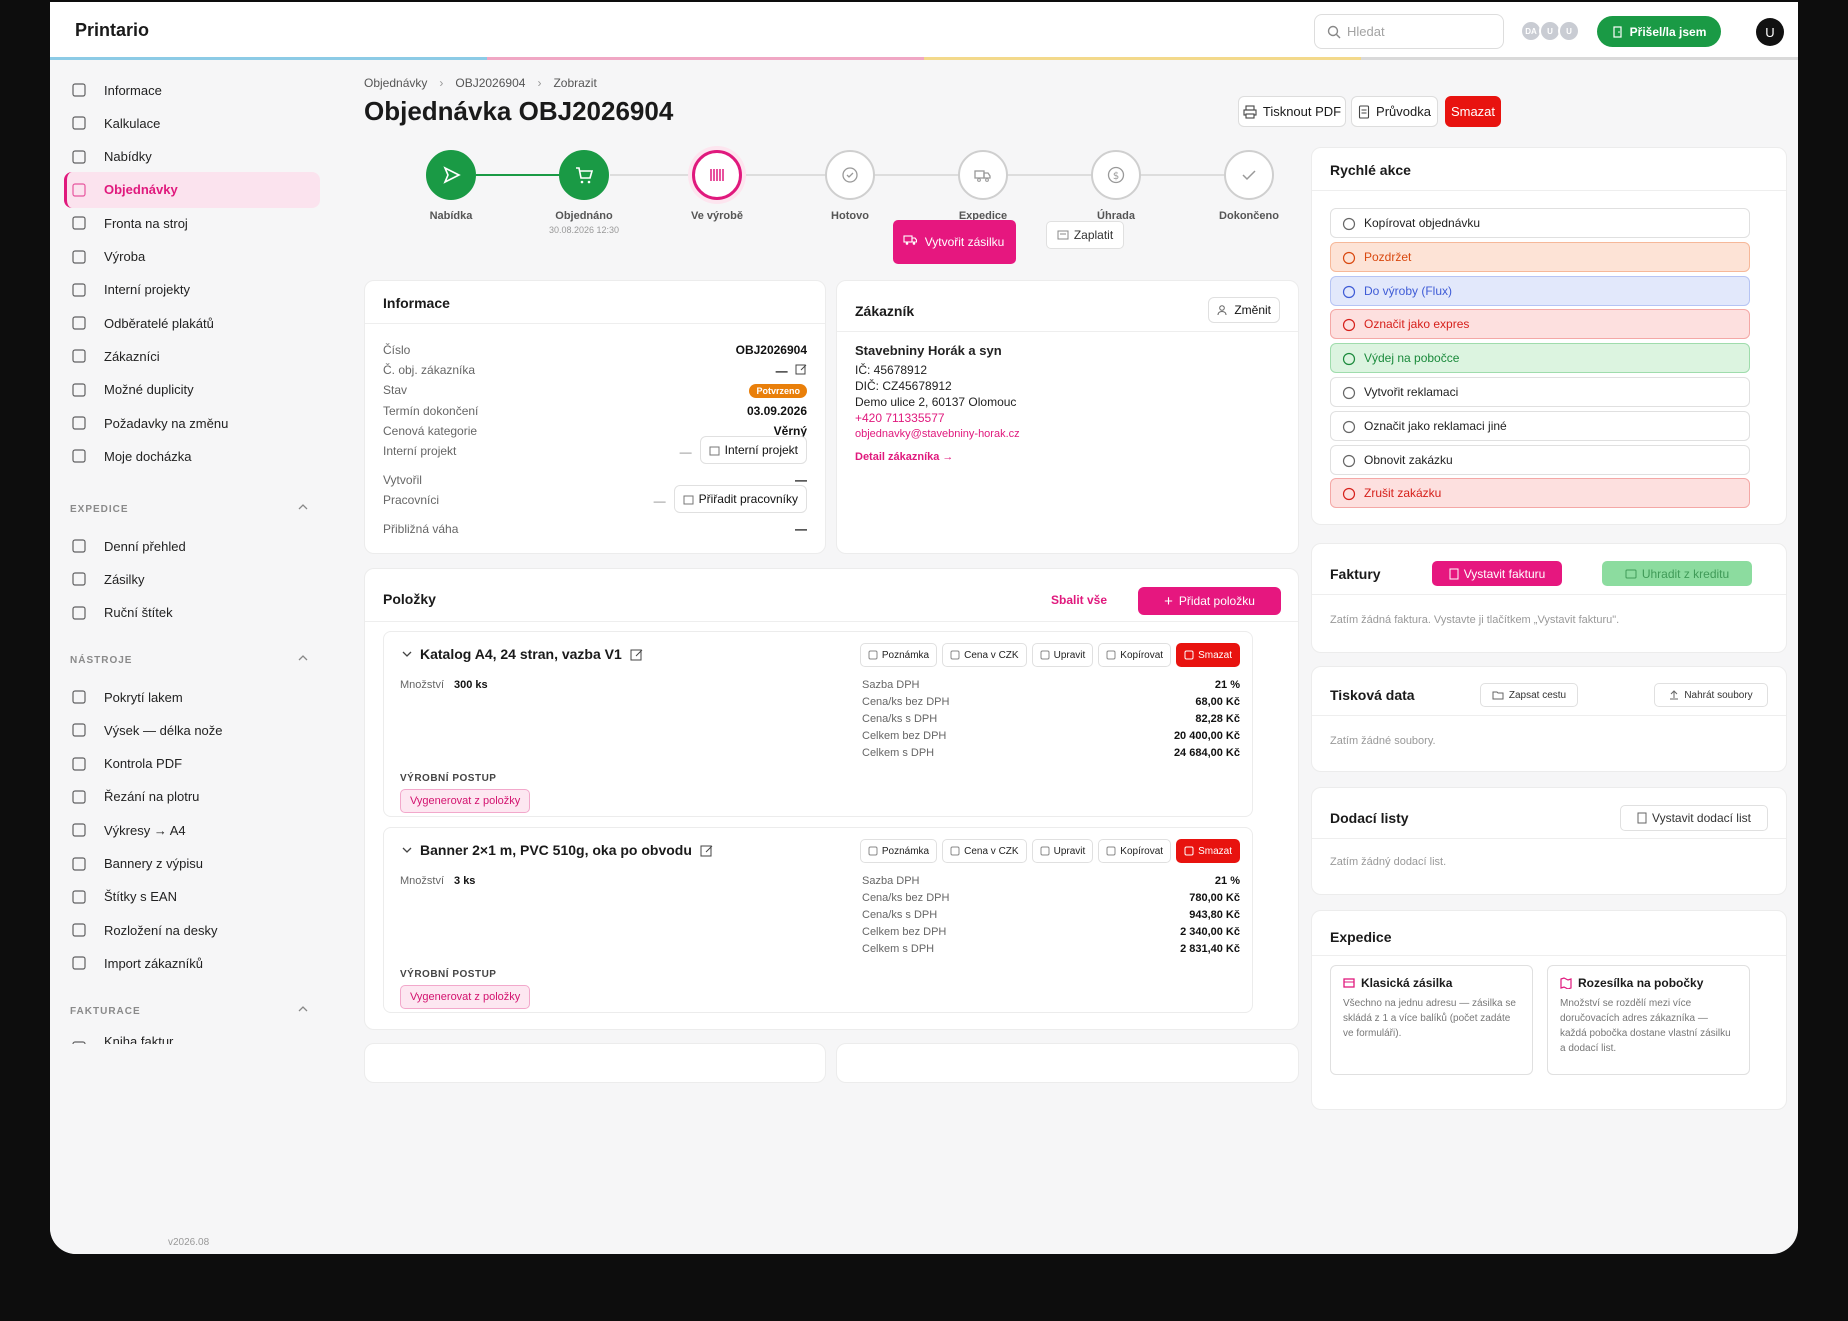  What do you see at coordinates (1569, 31) in the screenshot?
I see `avatar: U` at bounding box center [1569, 31].